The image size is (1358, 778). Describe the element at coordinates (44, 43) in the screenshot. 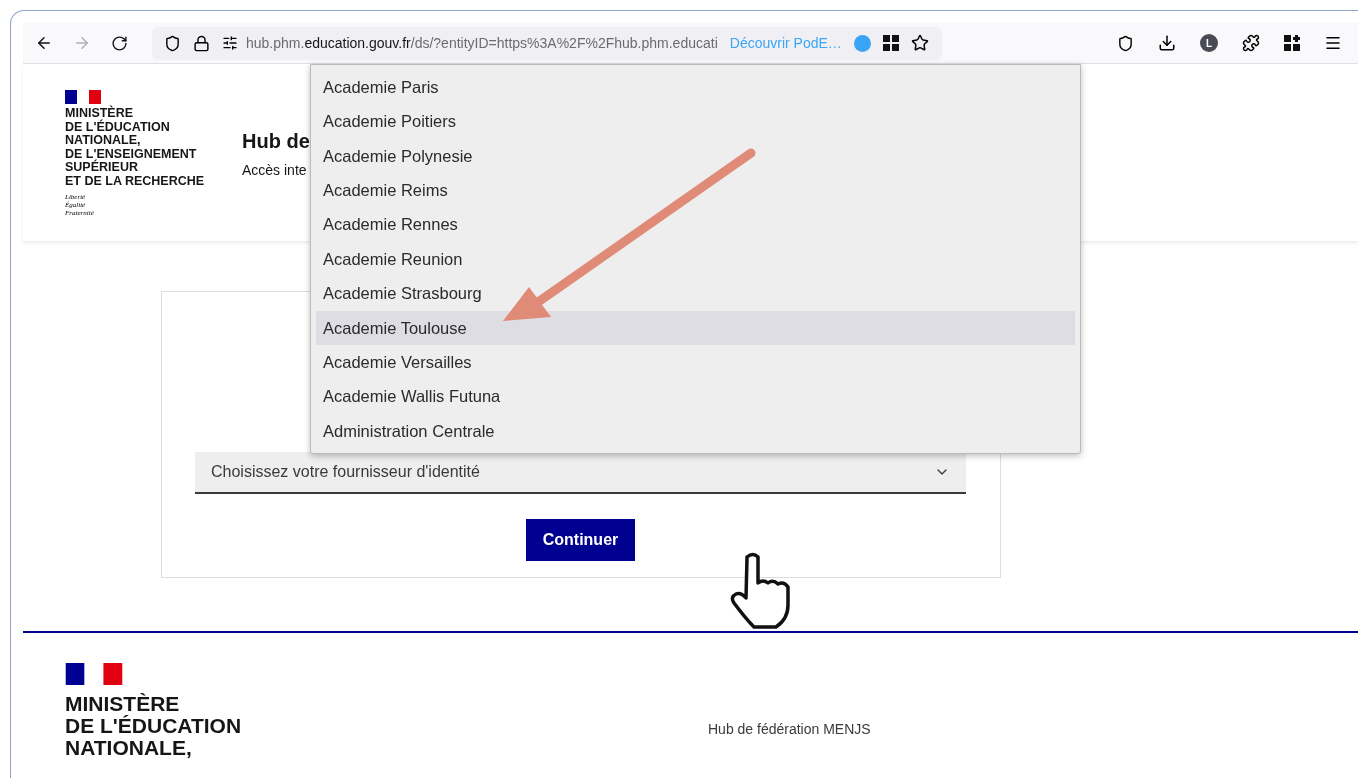

I see `back-icon` at that location.